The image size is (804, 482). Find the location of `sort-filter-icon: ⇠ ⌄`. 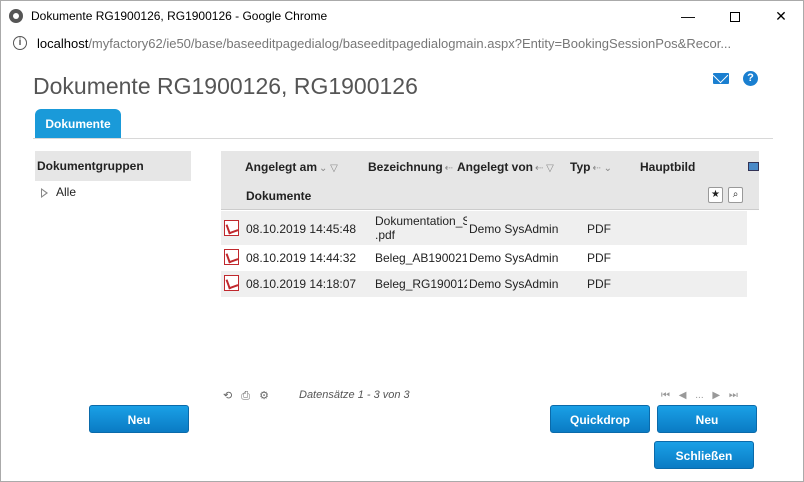

sort-filter-icon: ⇠ ⌄ is located at coordinates (602, 168).